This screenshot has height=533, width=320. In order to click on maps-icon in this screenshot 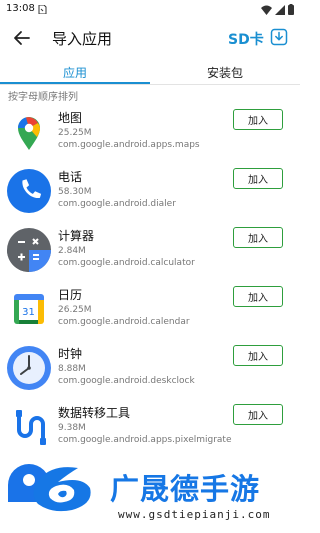, I will do `click(28, 133)`.